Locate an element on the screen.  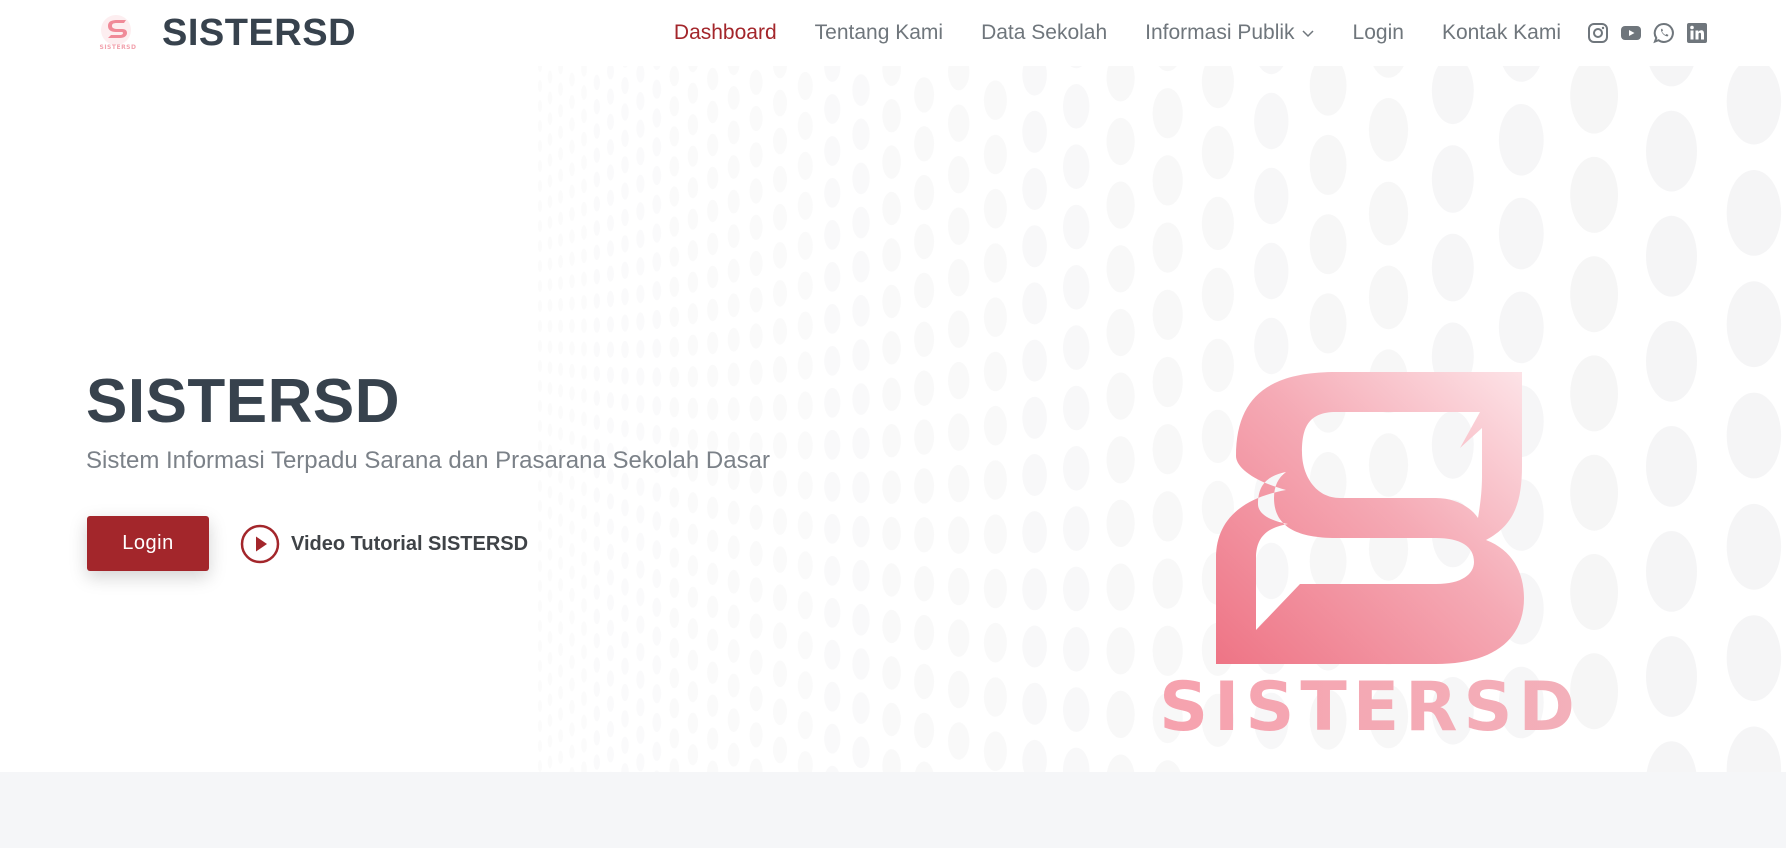
youtube-icon is located at coordinates (1631, 33).